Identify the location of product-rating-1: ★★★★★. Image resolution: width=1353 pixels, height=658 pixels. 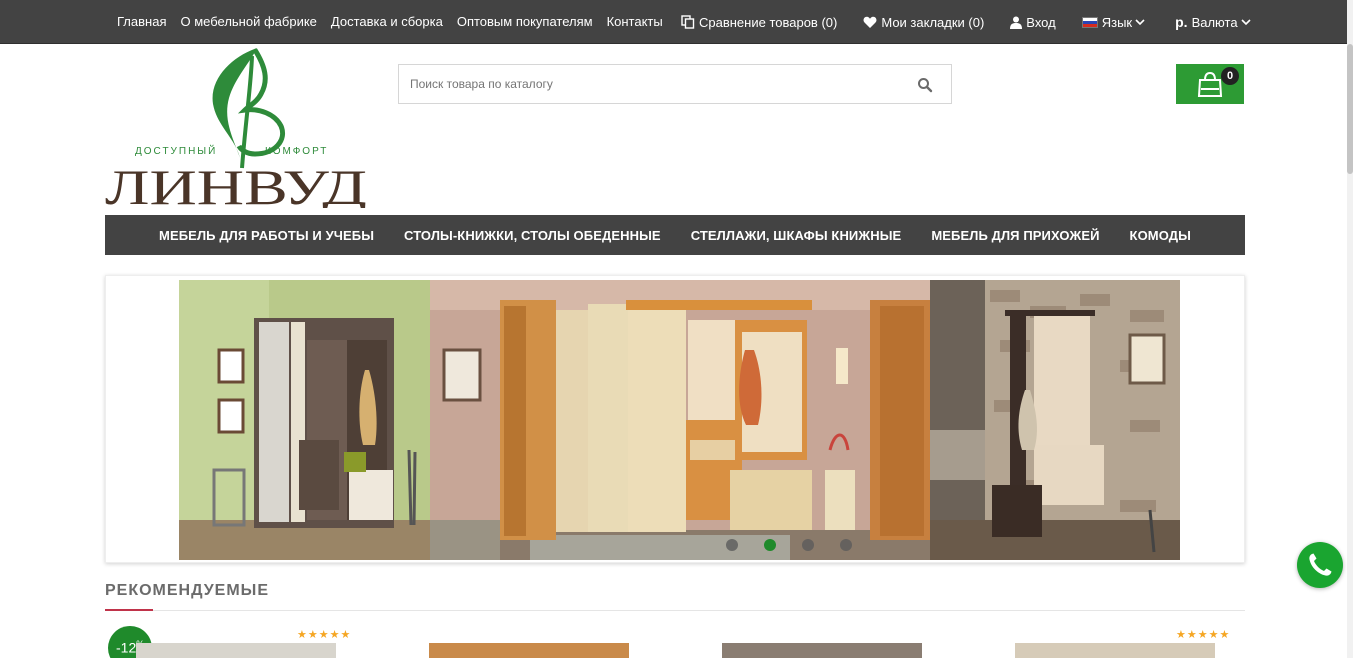
(324, 635).